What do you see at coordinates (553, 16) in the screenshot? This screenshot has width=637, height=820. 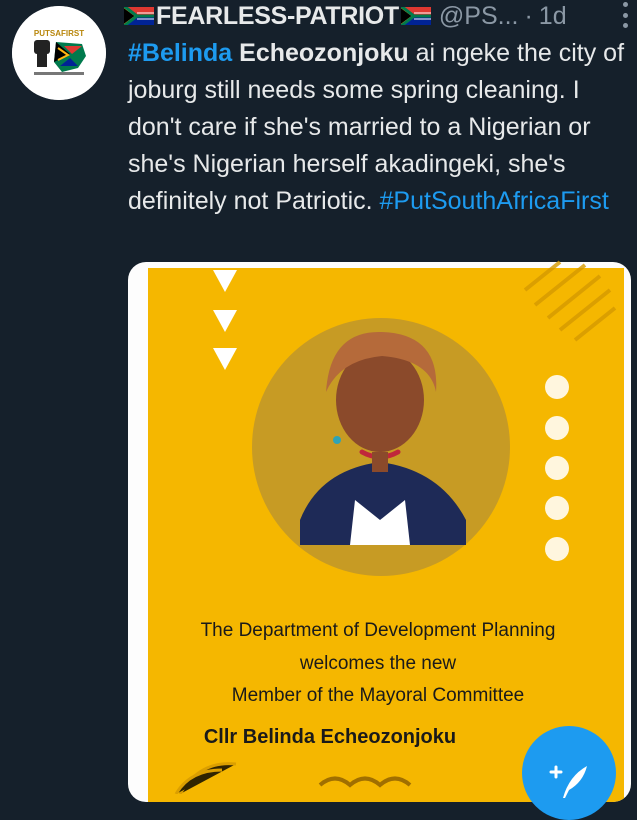 I see `timestamp: 1d` at bounding box center [553, 16].